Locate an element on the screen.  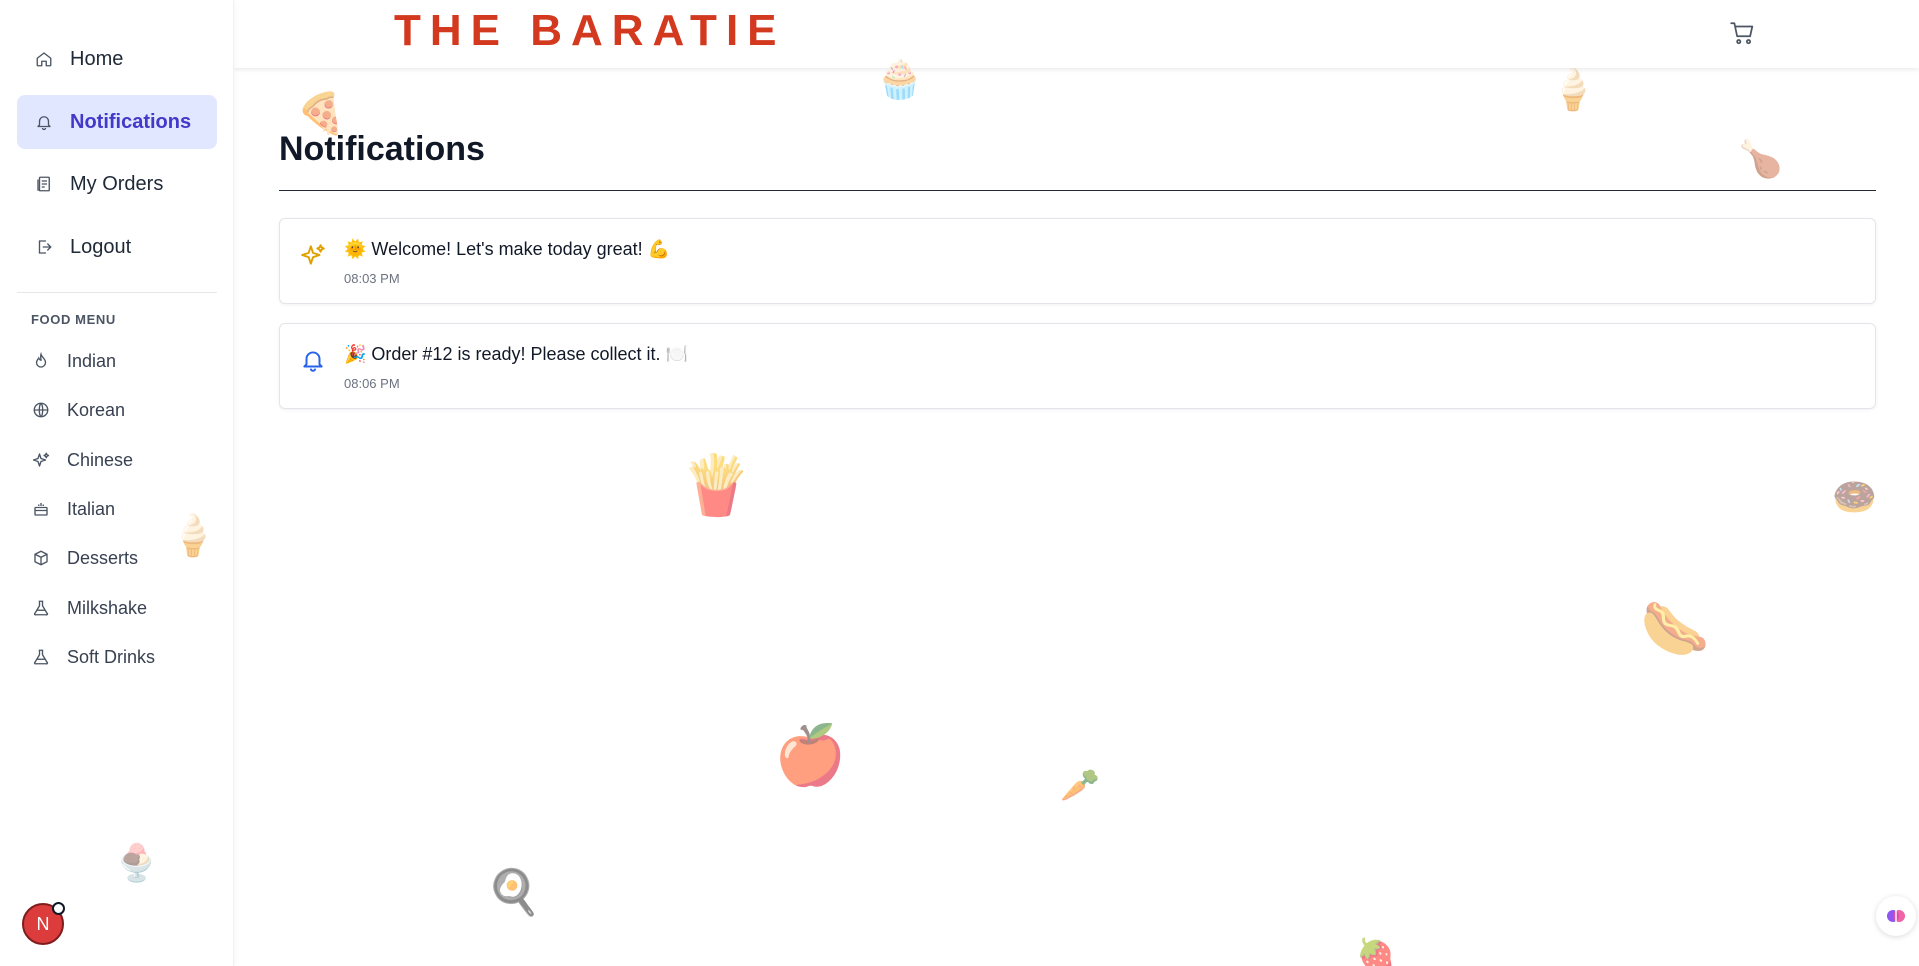
menu-item-label: Italian is located at coordinates (91, 508).